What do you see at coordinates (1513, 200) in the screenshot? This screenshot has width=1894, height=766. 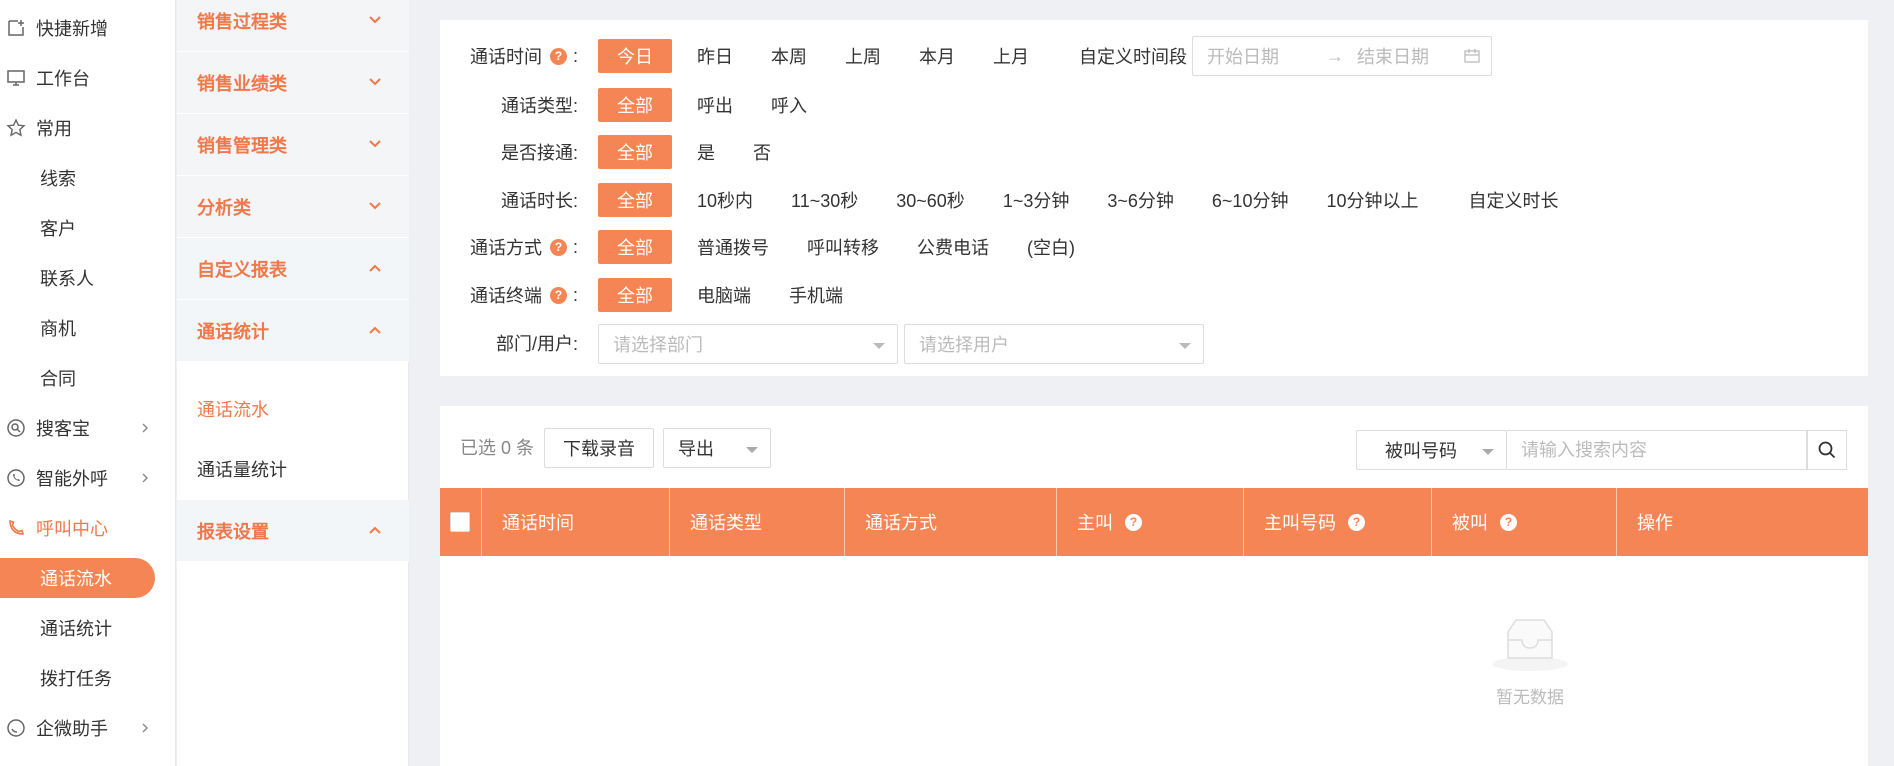 I see `filter-option: 自定义时长` at bounding box center [1513, 200].